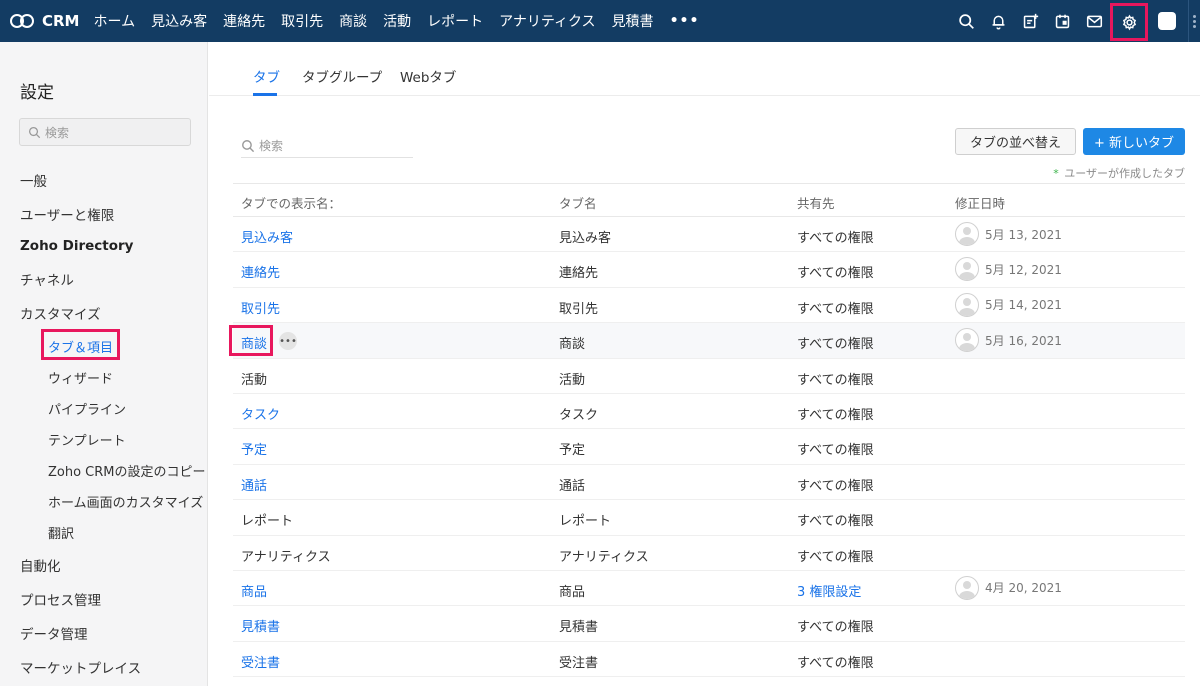 The height and width of the screenshot is (686, 1200). Describe the element at coordinates (709, 483) in the screenshot. I see `table-row: 通話 通話 すべての権限` at that location.